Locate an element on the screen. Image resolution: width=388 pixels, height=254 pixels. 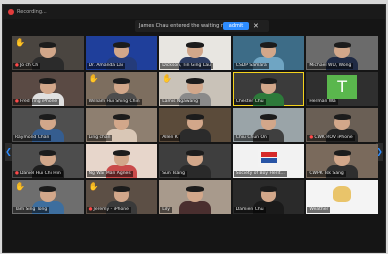
participant-name: Fred Ting iPhone is located at coordinates (38, 101).